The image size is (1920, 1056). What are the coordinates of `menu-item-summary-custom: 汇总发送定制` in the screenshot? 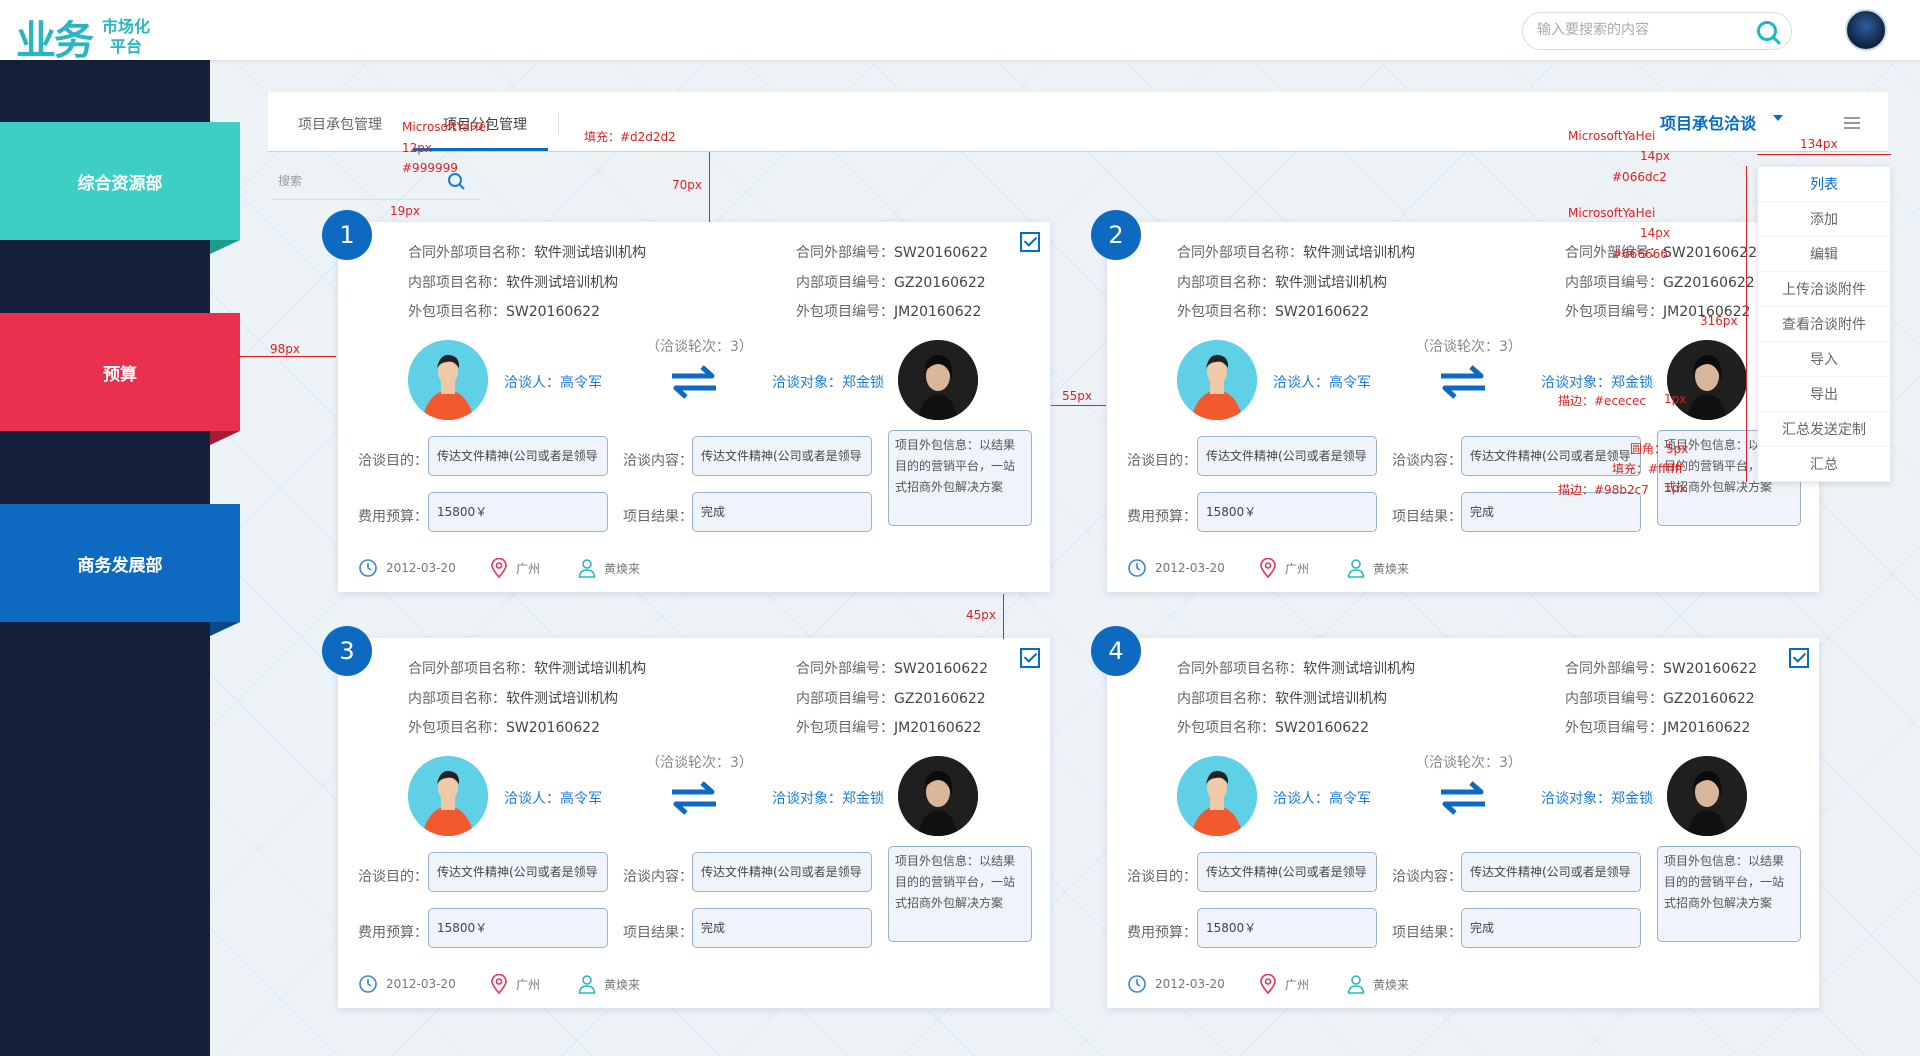 It's located at (1824, 429).